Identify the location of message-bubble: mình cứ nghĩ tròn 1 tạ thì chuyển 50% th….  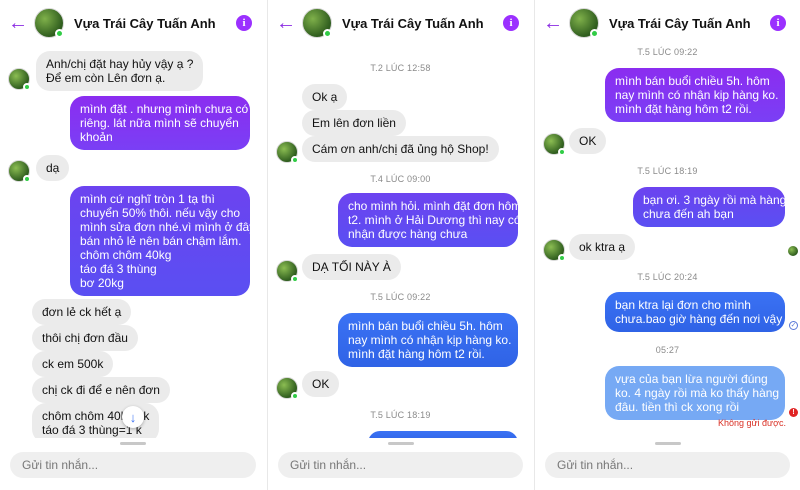
(162, 241).